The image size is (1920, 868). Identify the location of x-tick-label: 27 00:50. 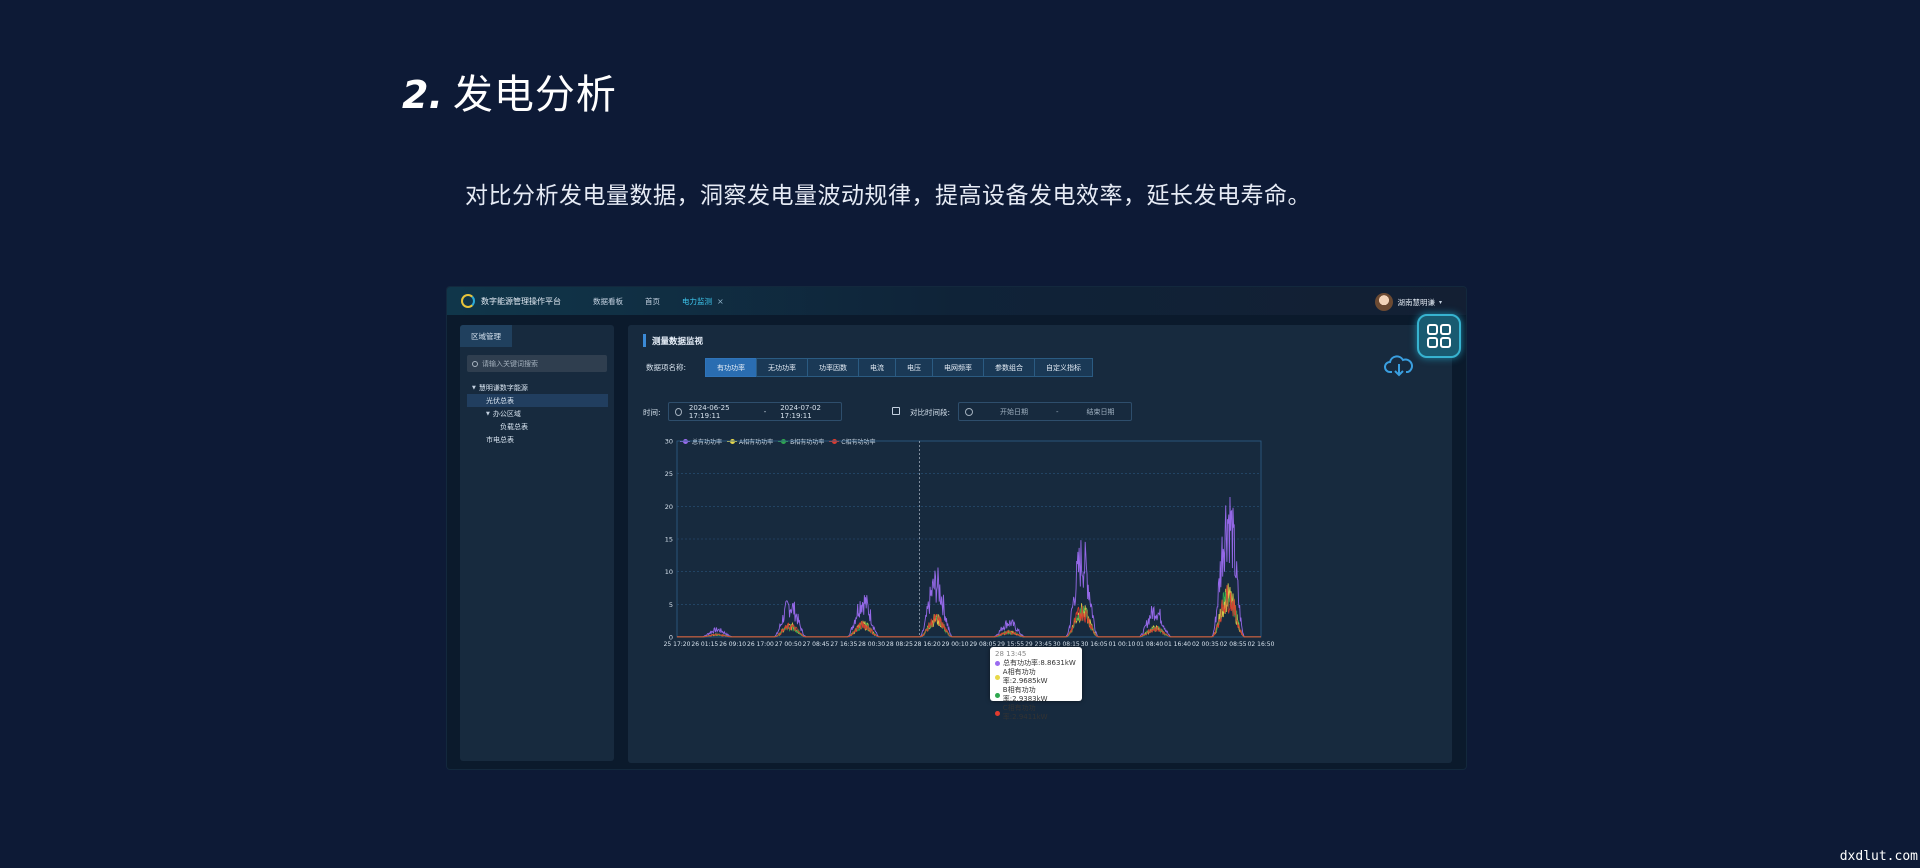
(788, 644).